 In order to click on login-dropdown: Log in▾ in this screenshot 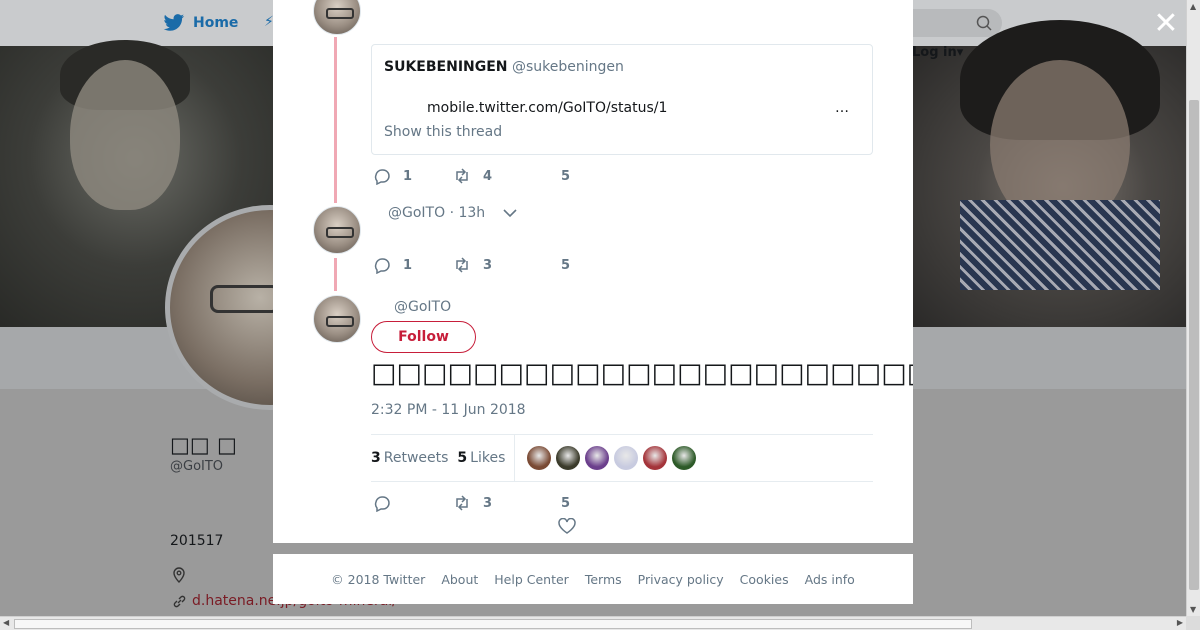, I will do `click(937, 52)`.